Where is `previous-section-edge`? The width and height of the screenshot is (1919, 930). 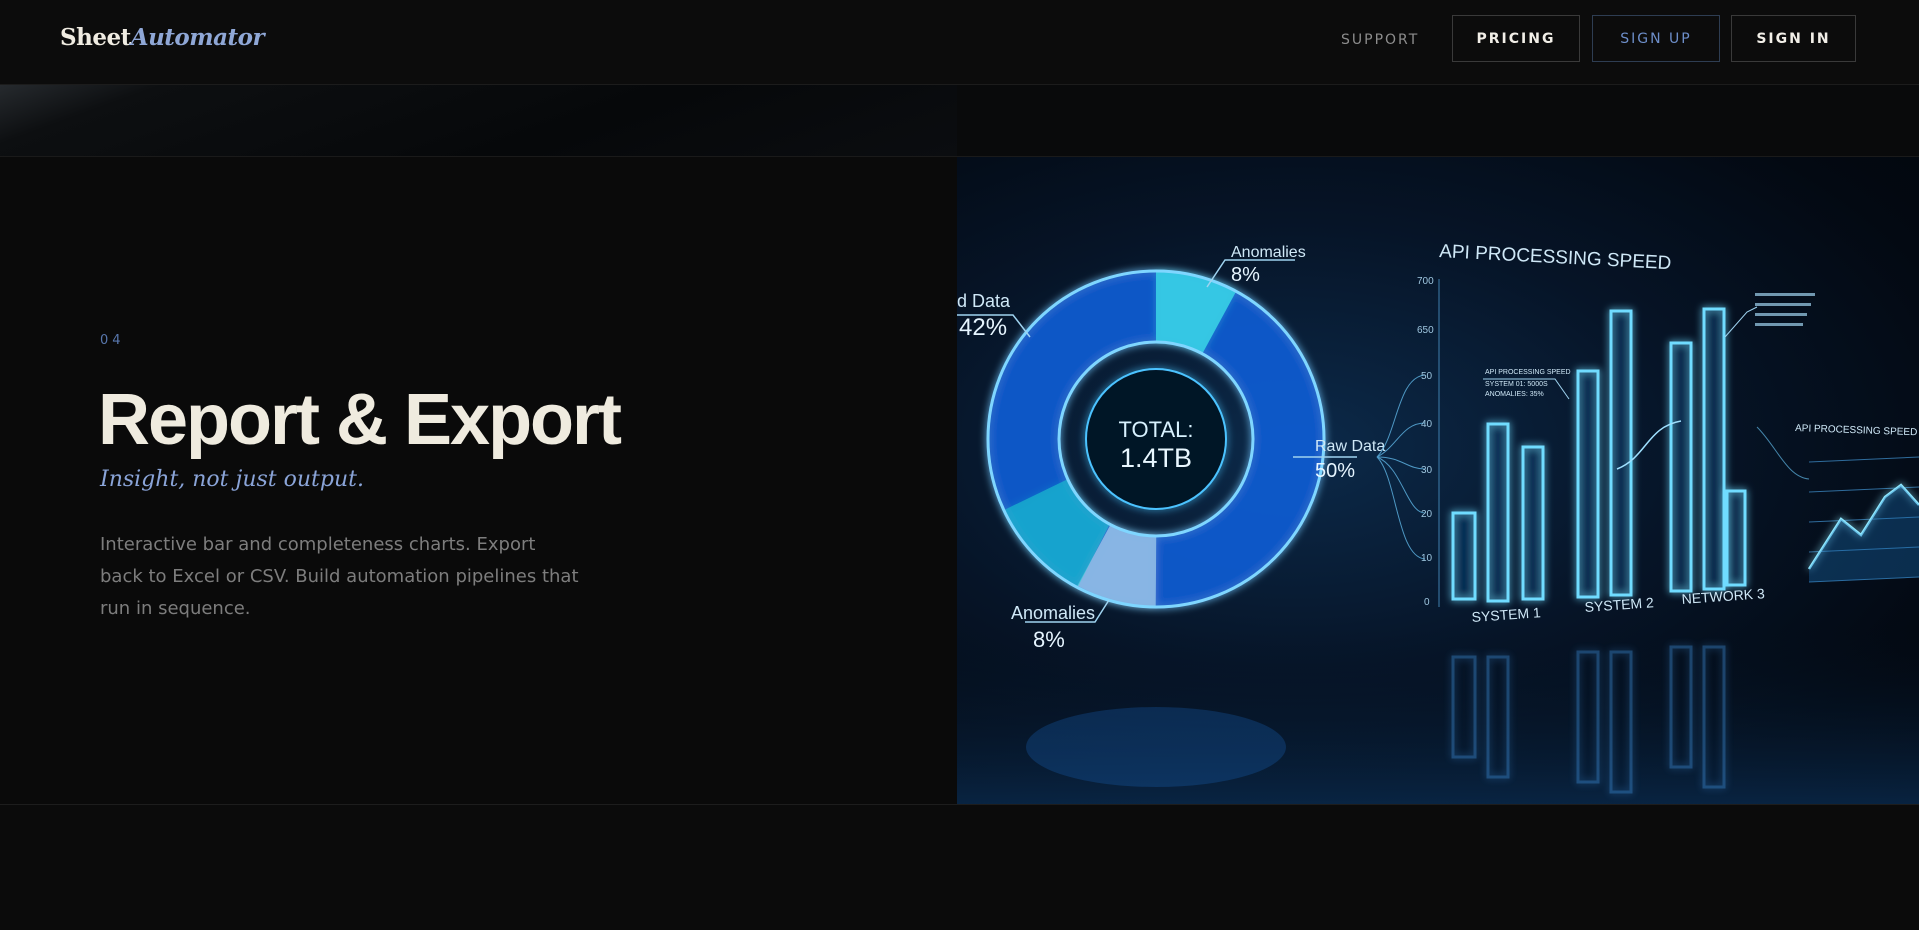
previous-section-edge is located at coordinates (959, 121).